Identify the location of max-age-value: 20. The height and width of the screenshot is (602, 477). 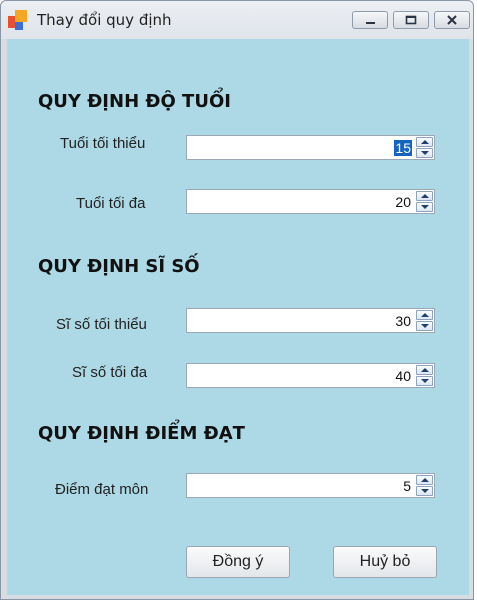
(403, 202).